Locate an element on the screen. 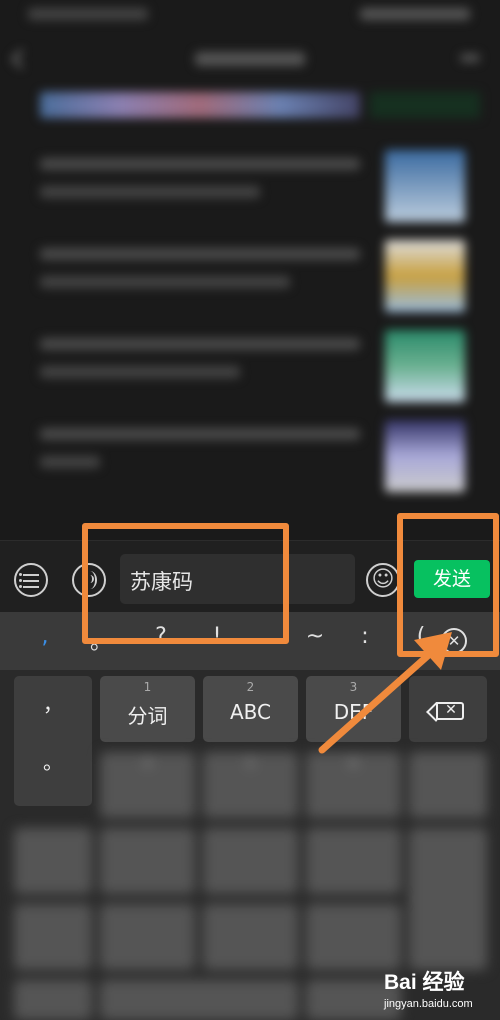  key-2: 2 ABC is located at coordinates (250, 709).